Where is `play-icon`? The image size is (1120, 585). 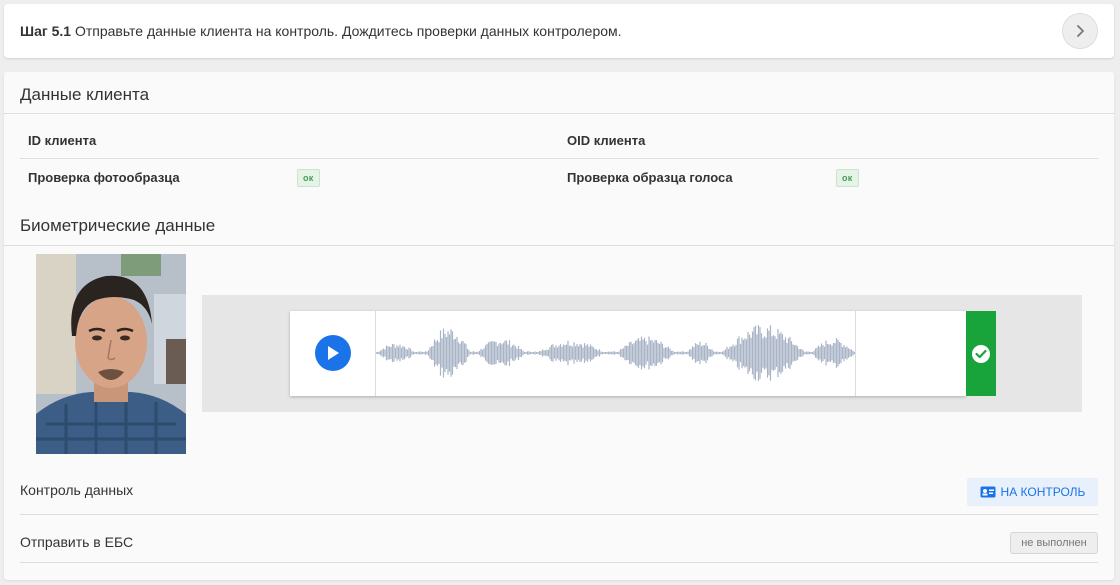
play-icon is located at coordinates (333, 353).